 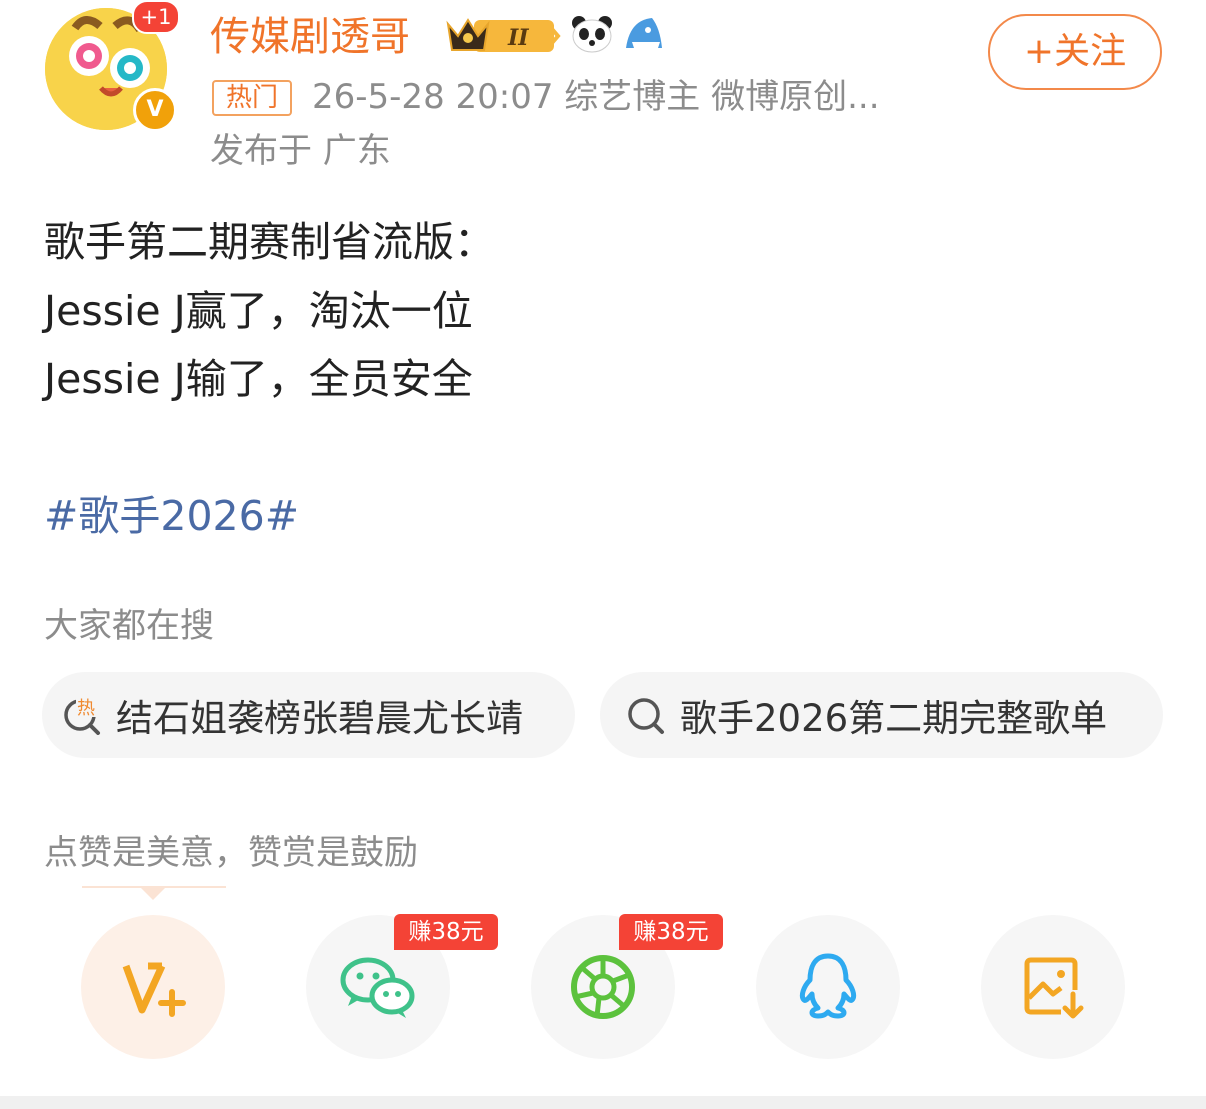 What do you see at coordinates (1075, 52) in the screenshot?
I see `follow-button: +关注` at bounding box center [1075, 52].